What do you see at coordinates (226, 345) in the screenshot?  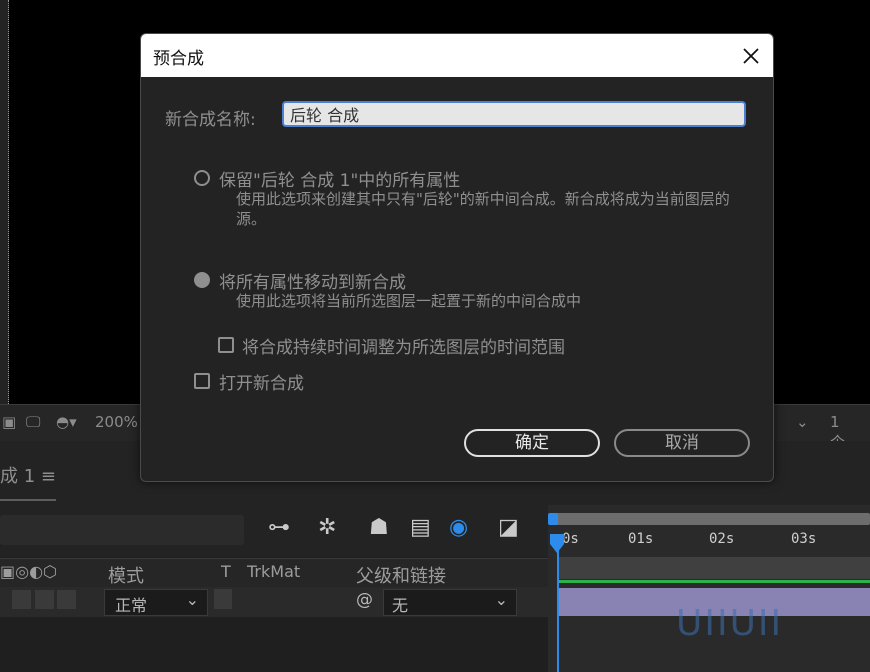 I see `adjust-duration-checkbox` at bounding box center [226, 345].